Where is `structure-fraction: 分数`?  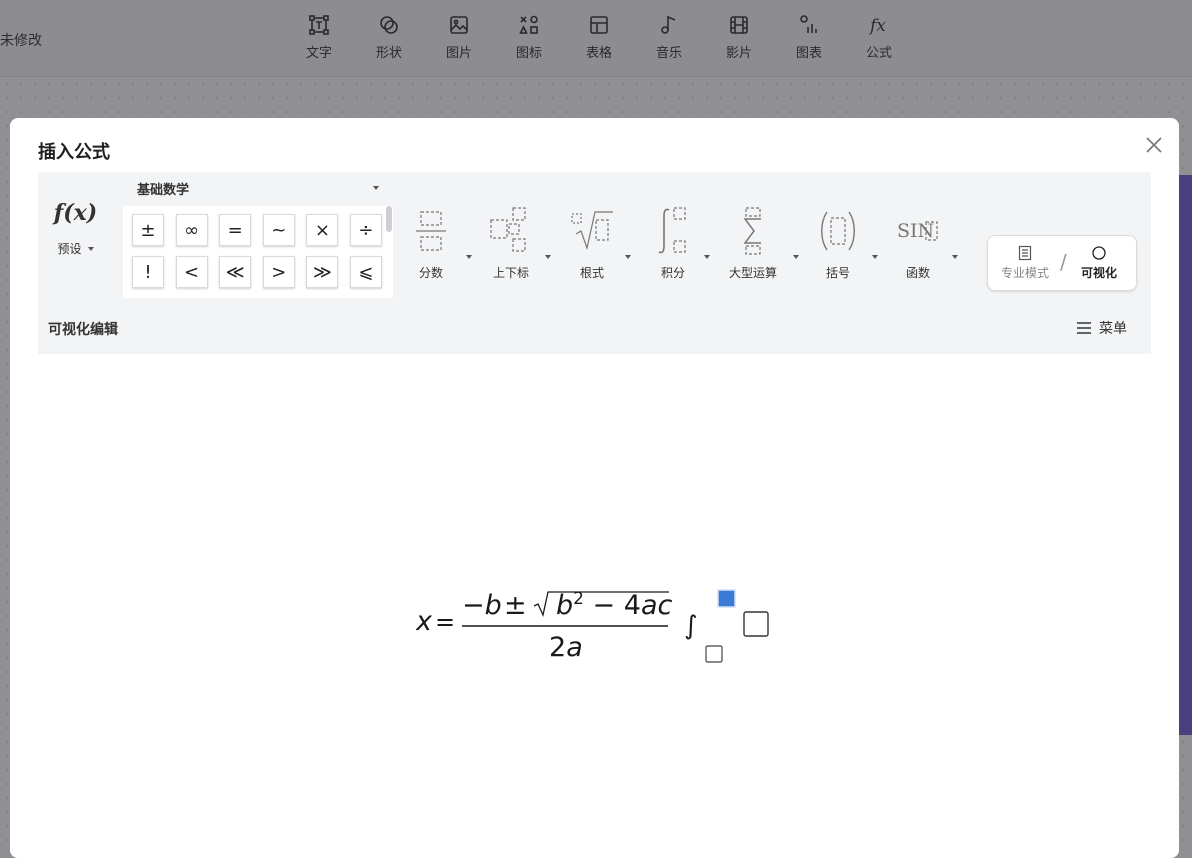
structure-fraction: 分数 is located at coordinates (431, 252).